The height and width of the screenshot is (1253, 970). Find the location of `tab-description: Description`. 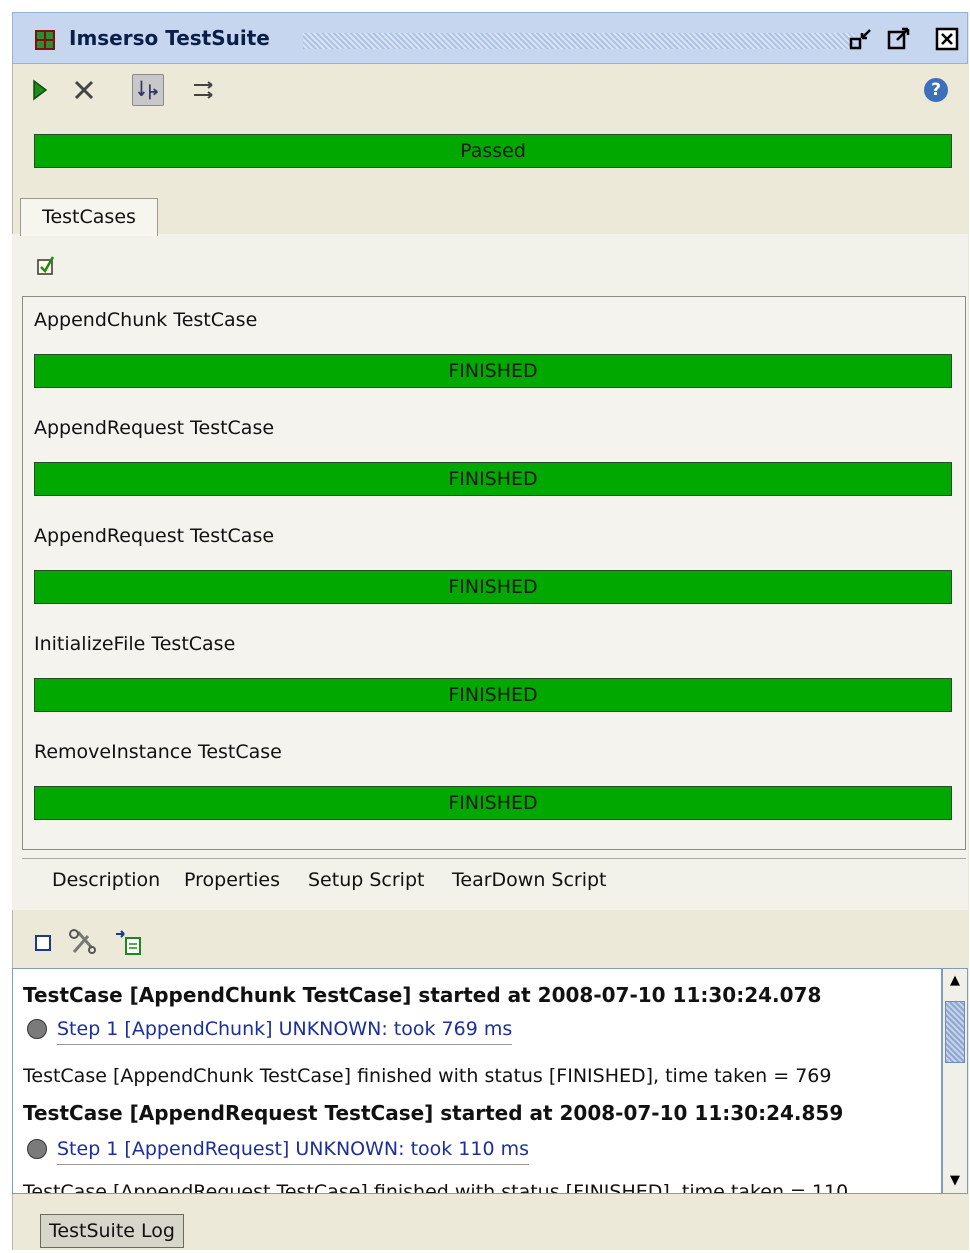

tab-description: Description is located at coordinates (106, 880).